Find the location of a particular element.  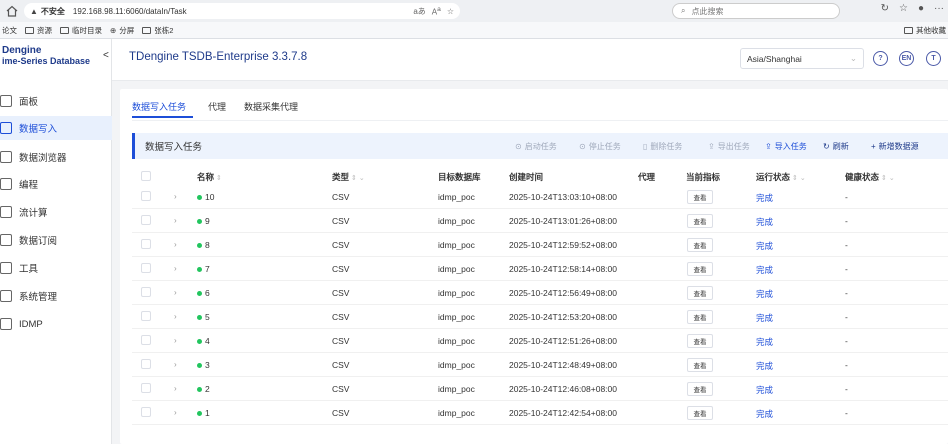

favorites-icon: ☆ is located at coordinates (903, 8).